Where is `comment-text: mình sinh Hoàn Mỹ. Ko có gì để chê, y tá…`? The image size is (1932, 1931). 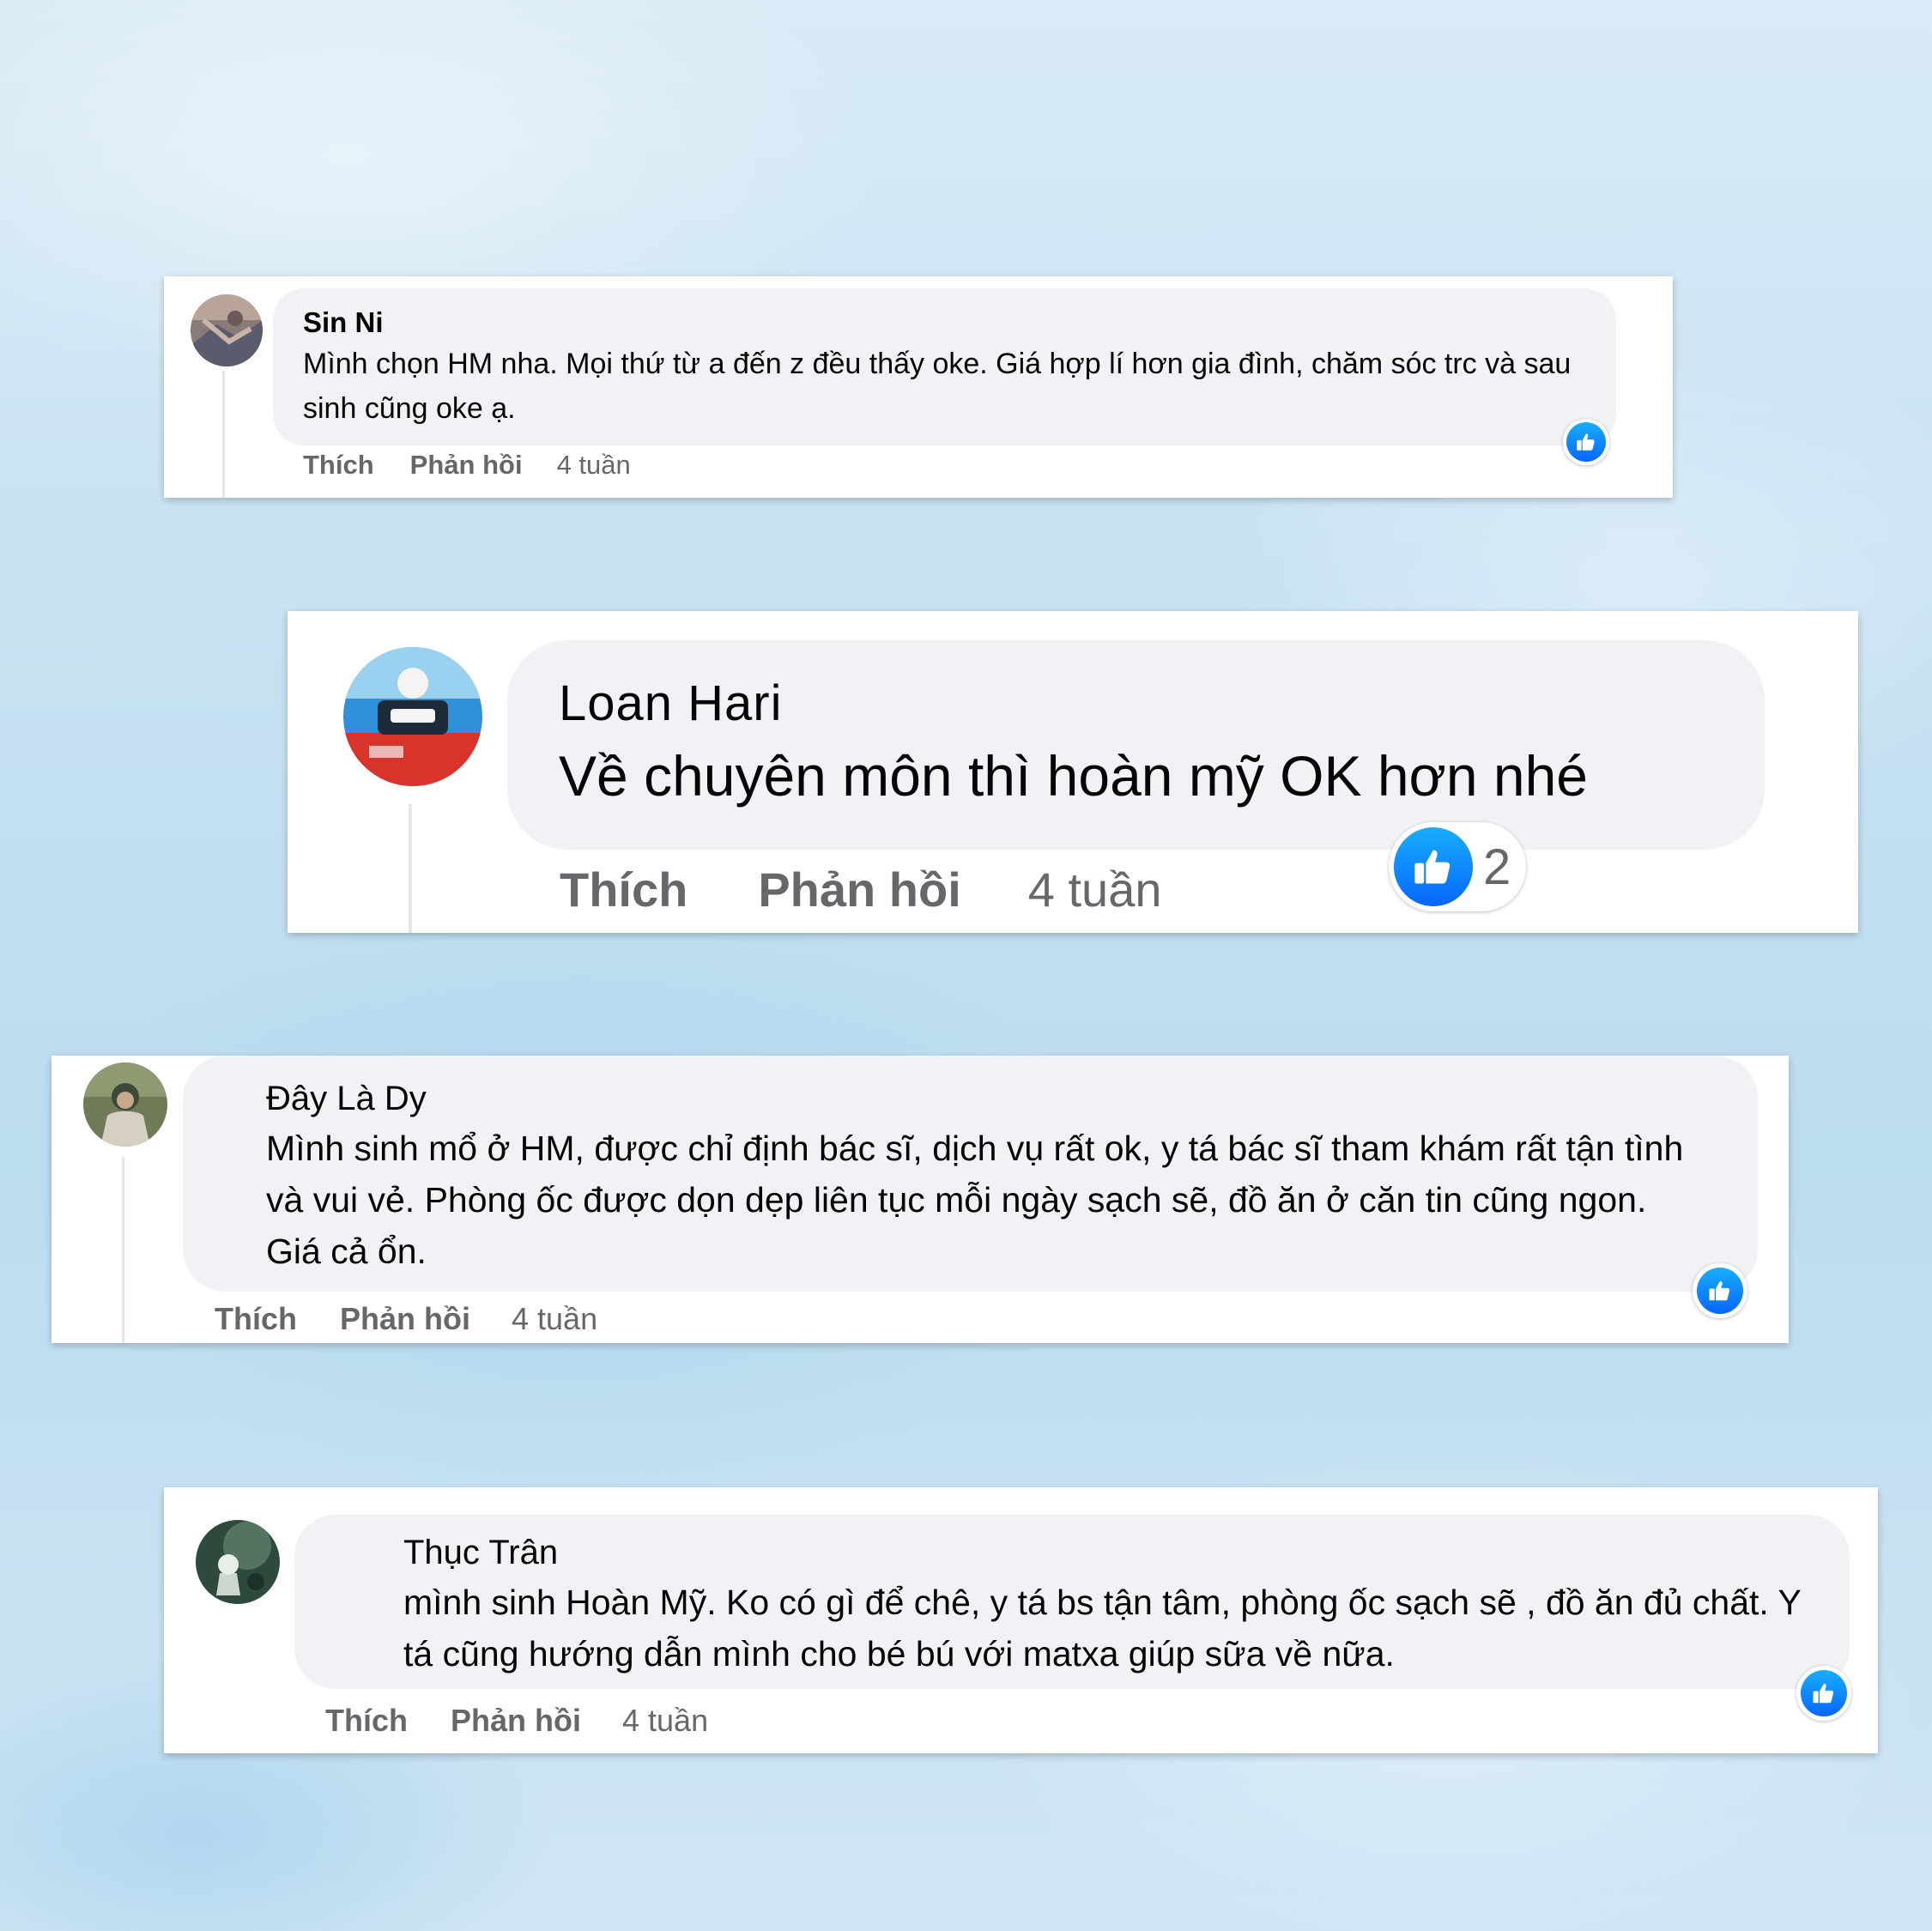 comment-text: mình sinh Hoàn Mỹ. Ko có gì để chê, y tá… is located at coordinates (1103, 1628).